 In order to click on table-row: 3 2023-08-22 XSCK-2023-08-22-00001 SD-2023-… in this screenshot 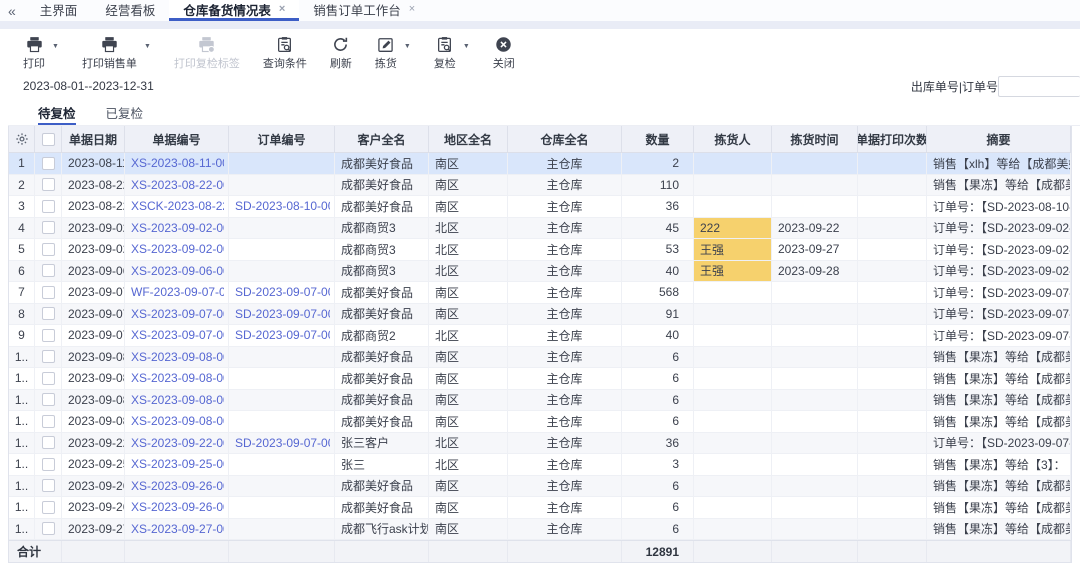, I will do `click(540, 207)`.